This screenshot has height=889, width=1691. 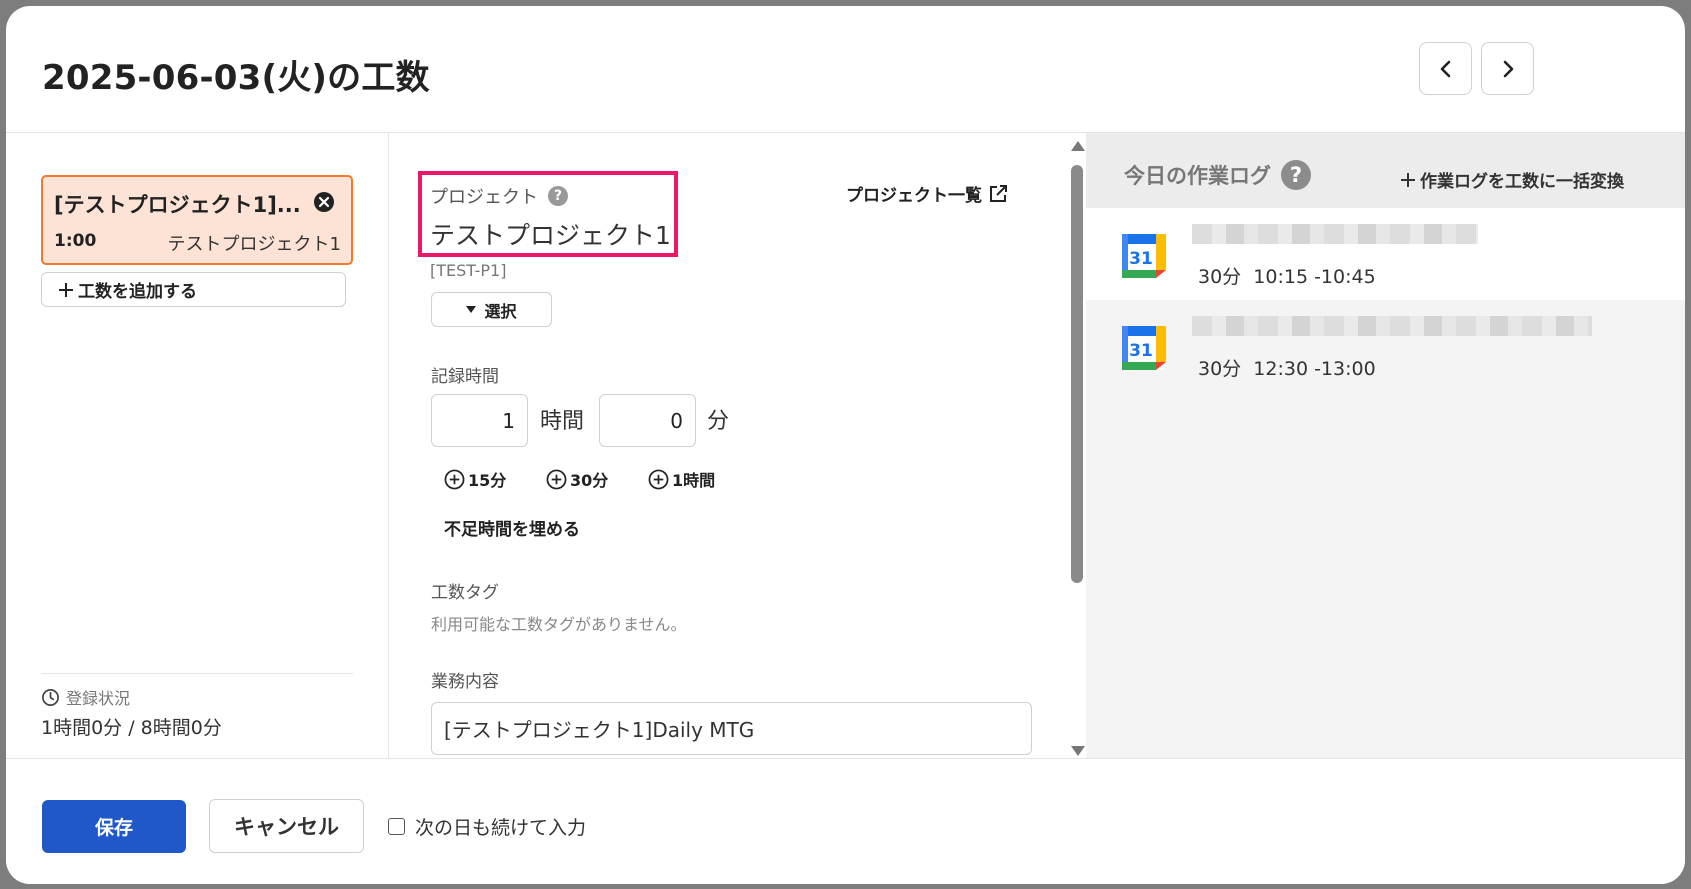 I want to click on worklog-range: 12:30 -13:00, so click(x=1314, y=369).